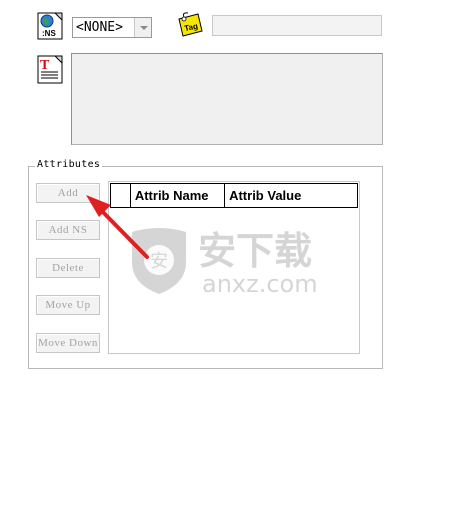 The image size is (462, 508). Describe the element at coordinates (69, 164) in the screenshot. I see `attributes-group-label: Attributes` at that location.